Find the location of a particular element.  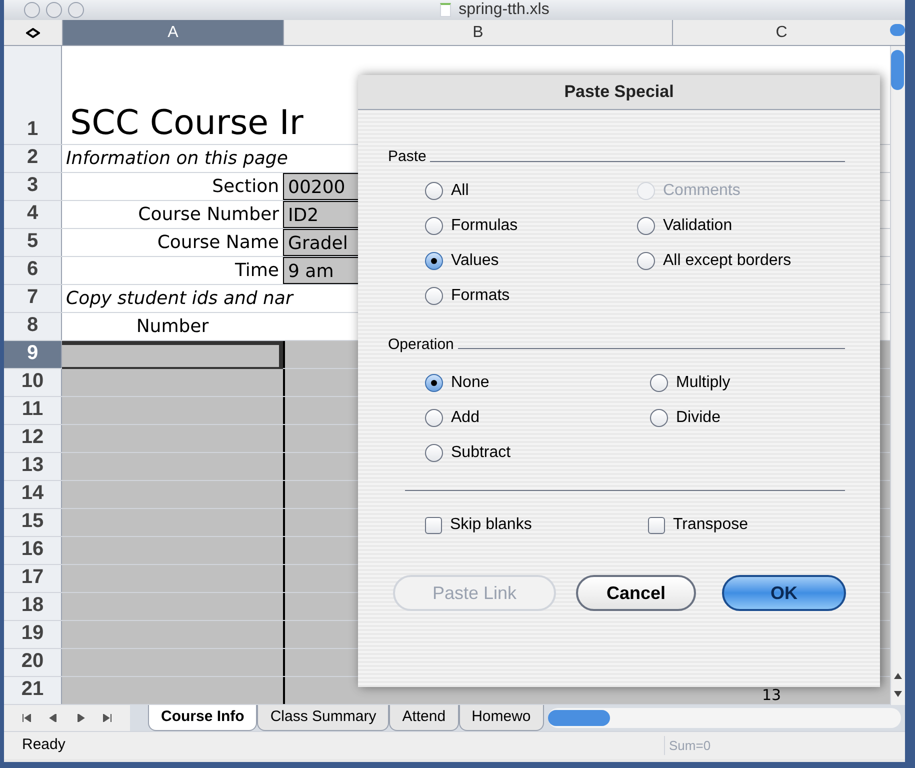

table-cell-text: Course Number is located at coordinates (208, 215).